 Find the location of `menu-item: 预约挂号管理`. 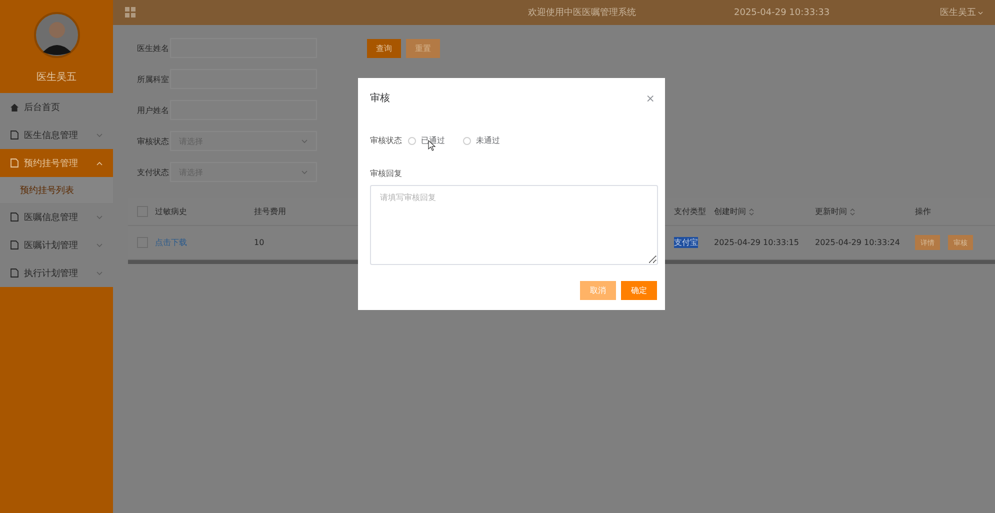

menu-item: 预约挂号管理 is located at coordinates (56, 163).